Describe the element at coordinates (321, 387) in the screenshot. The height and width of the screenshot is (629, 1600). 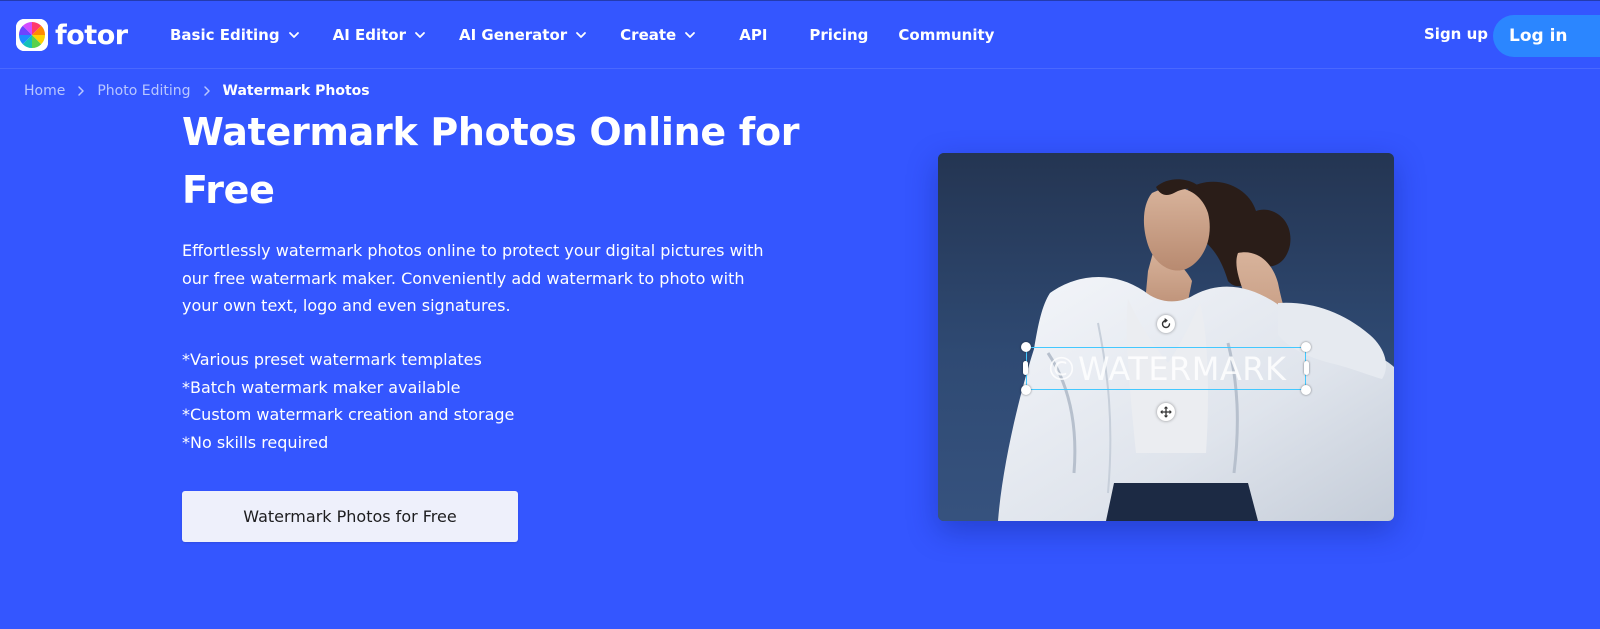
I see `feature-item: *Batch watermark maker available` at that location.